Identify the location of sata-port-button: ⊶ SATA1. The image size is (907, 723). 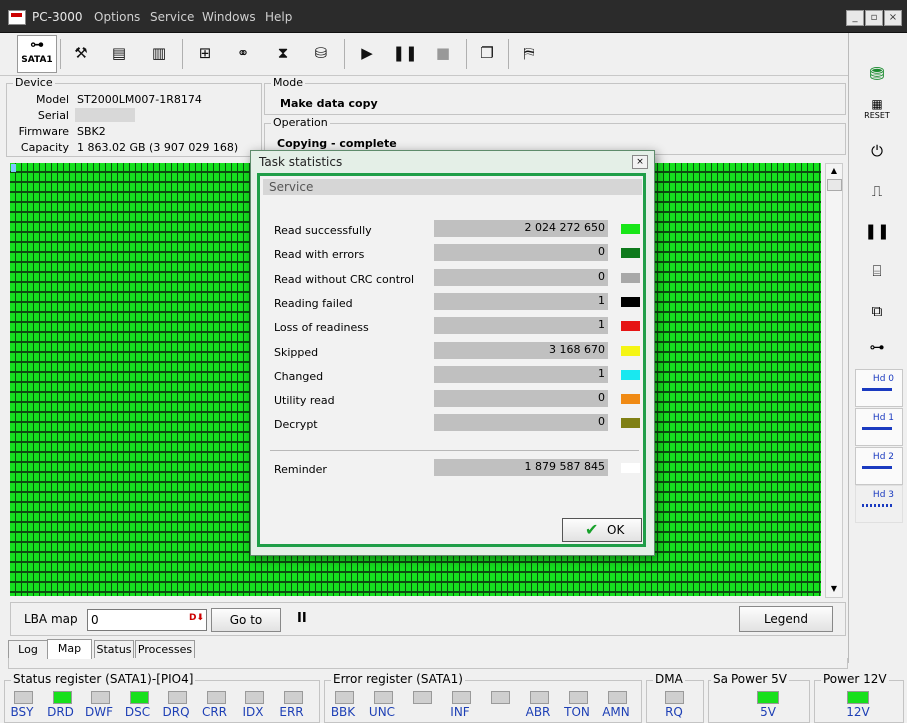
(37, 54).